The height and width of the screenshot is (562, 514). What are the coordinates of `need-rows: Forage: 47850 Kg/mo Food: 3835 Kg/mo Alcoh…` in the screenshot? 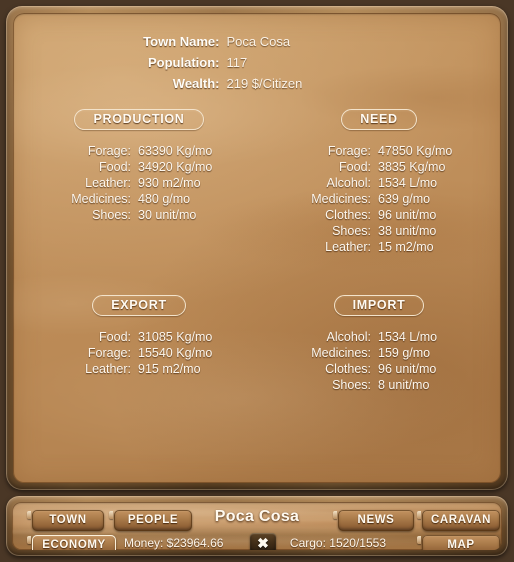 It's located at (379, 199).